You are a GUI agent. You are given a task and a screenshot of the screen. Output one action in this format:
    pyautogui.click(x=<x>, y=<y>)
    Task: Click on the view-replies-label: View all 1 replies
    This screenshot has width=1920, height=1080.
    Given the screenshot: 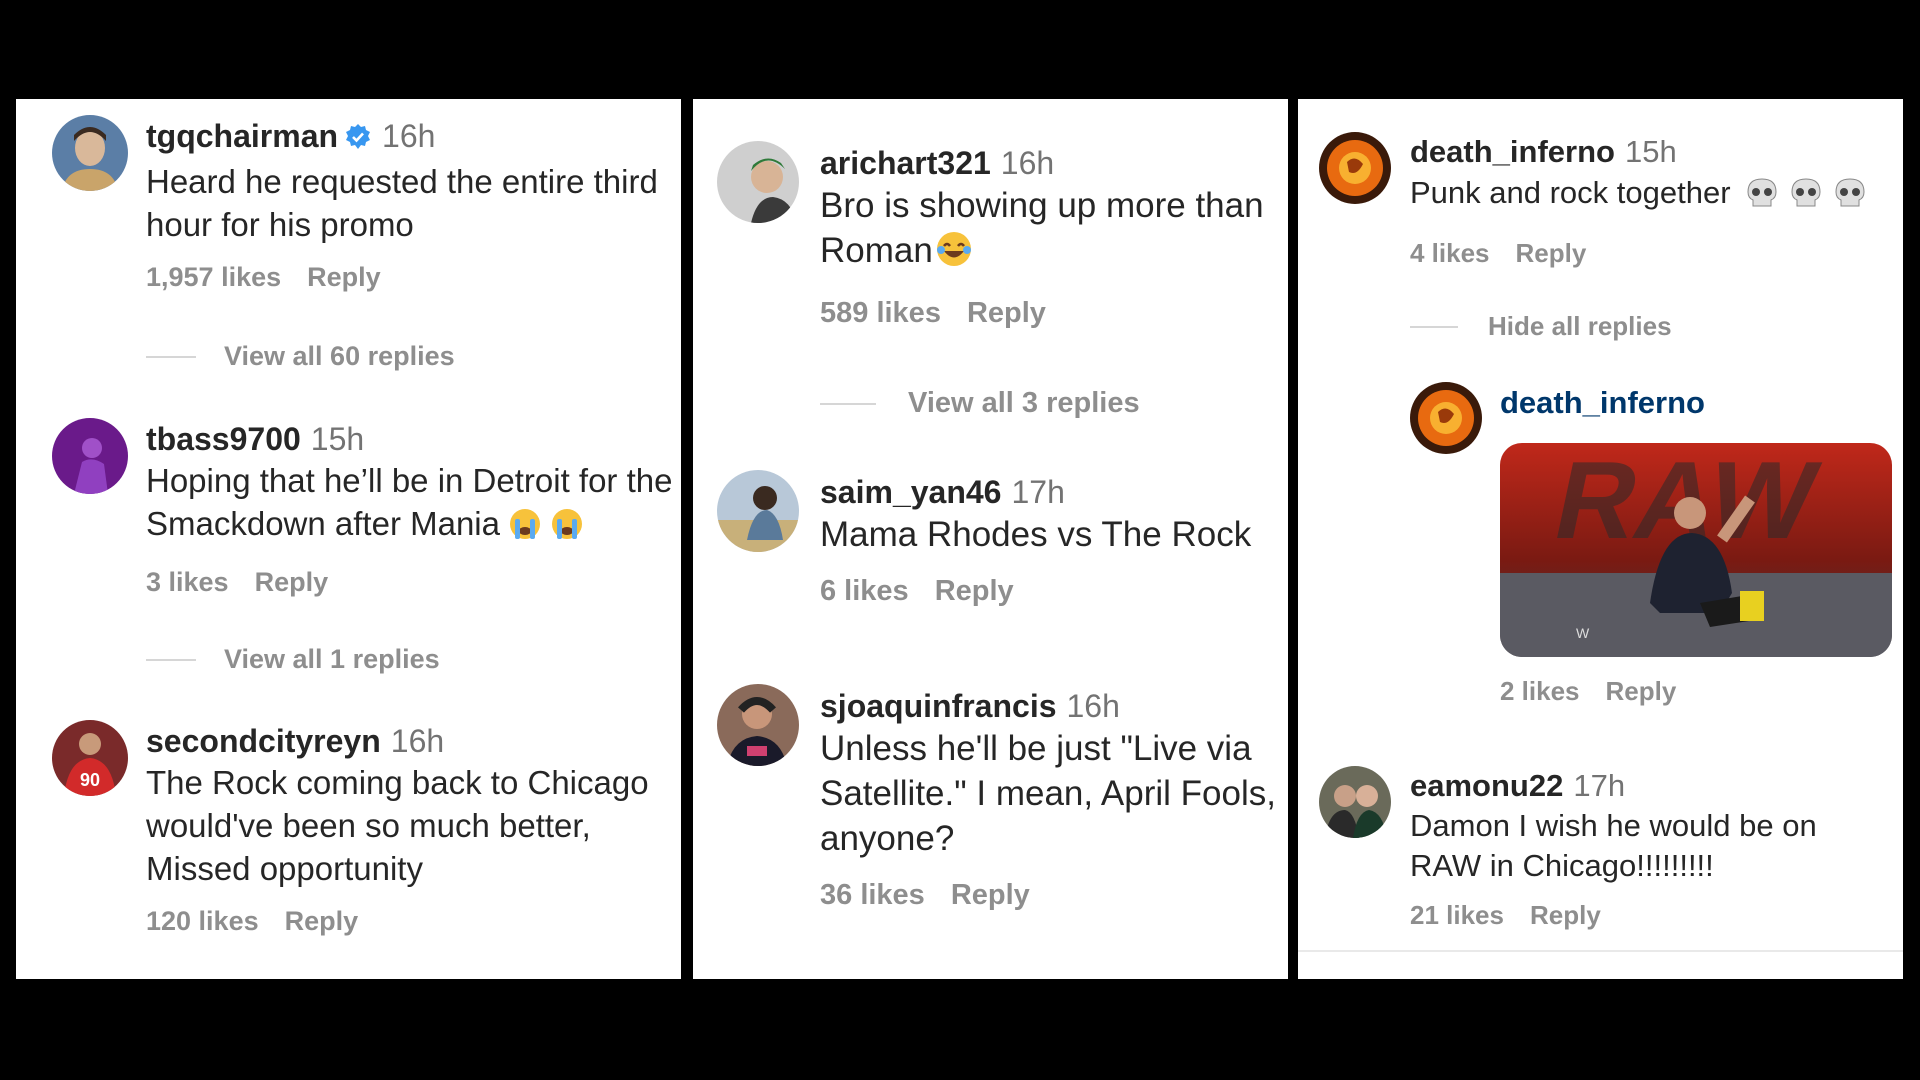 What is the action you would take?
    pyautogui.click(x=332, y=659)
    